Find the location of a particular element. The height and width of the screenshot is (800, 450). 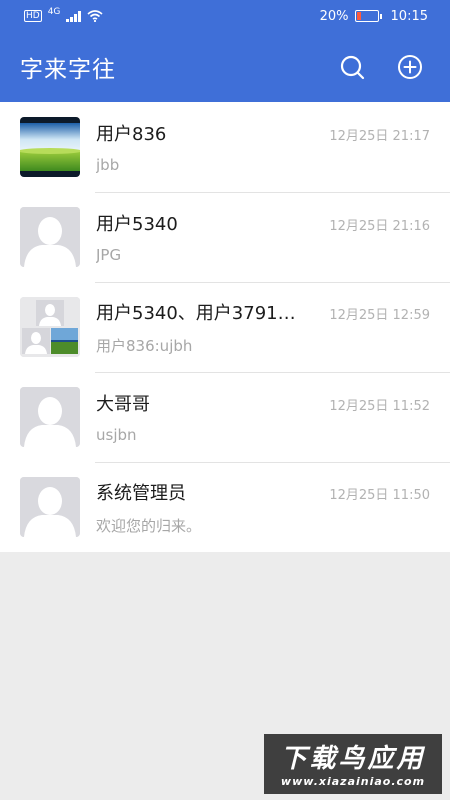

search-button is located at coordinates (352, 67).